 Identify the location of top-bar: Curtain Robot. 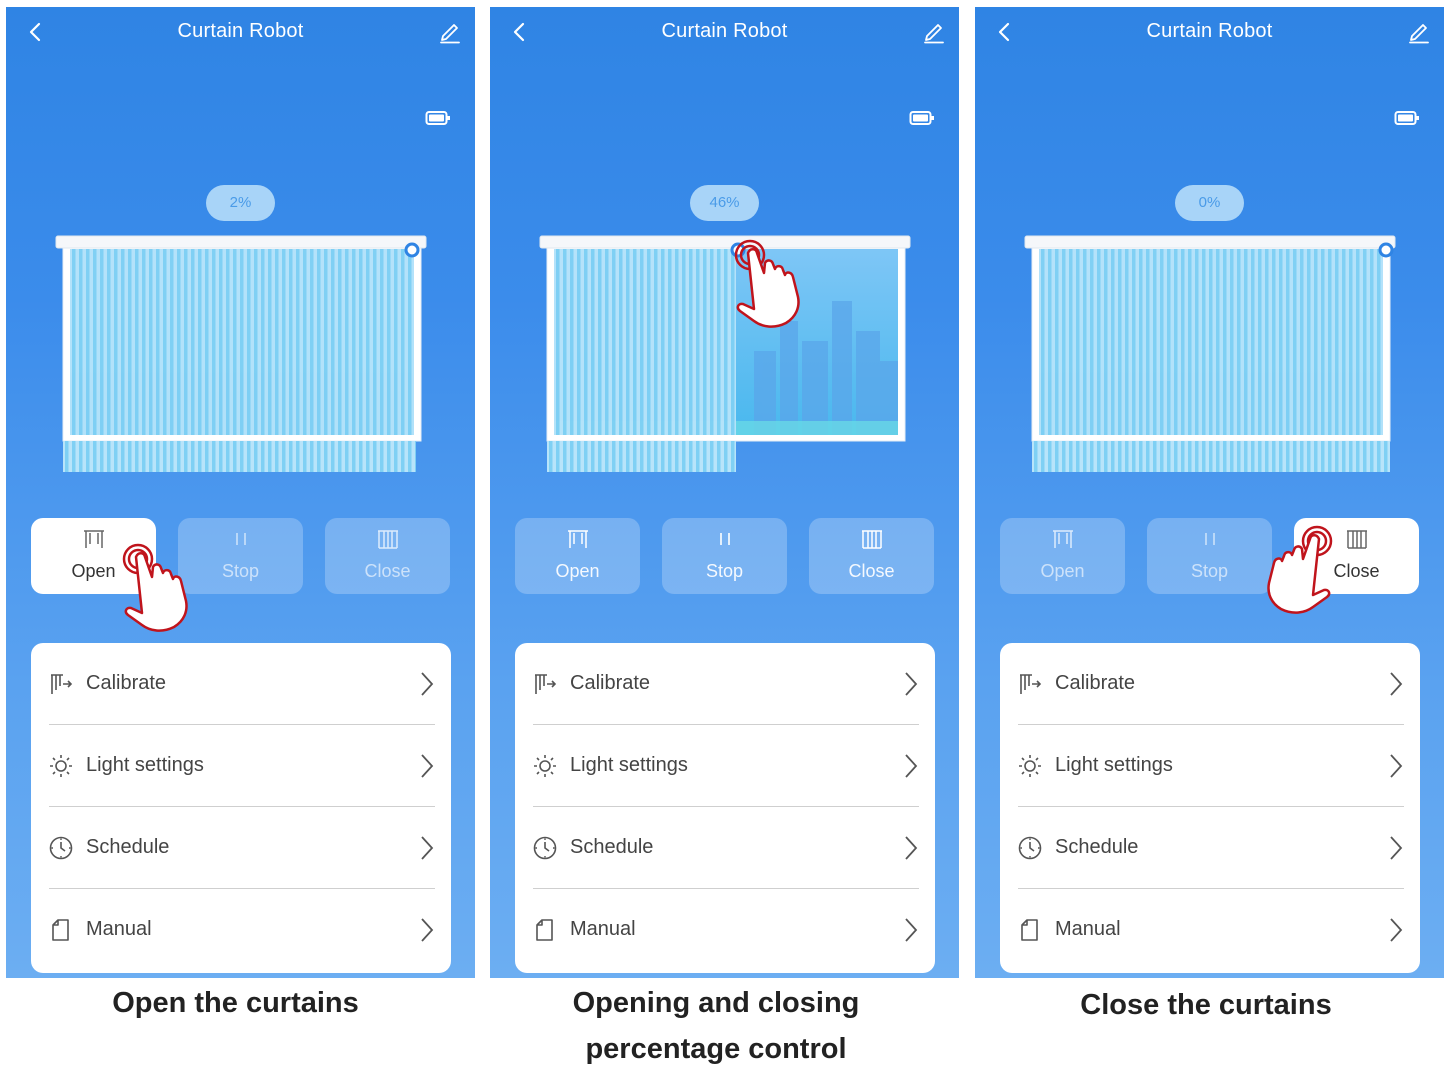
(724, 32).